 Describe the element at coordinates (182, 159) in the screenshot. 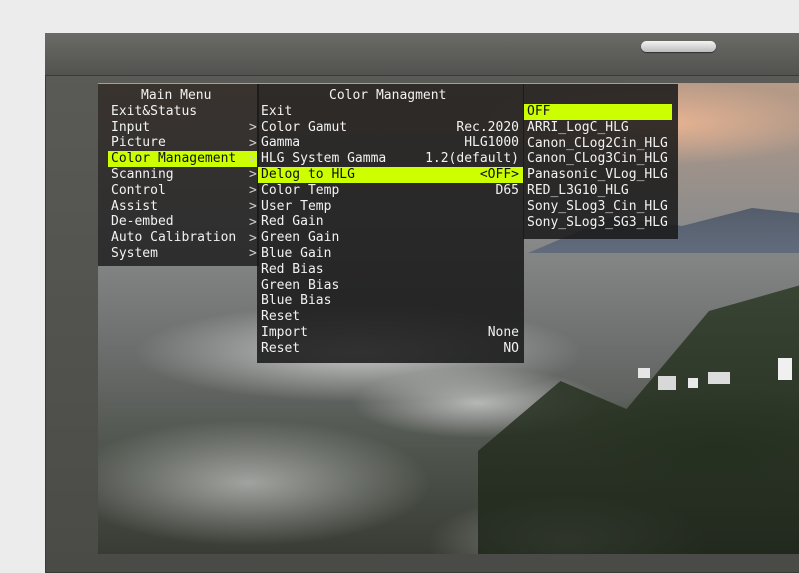

I see `main-menu-item-color-management: Color Management` at that location.